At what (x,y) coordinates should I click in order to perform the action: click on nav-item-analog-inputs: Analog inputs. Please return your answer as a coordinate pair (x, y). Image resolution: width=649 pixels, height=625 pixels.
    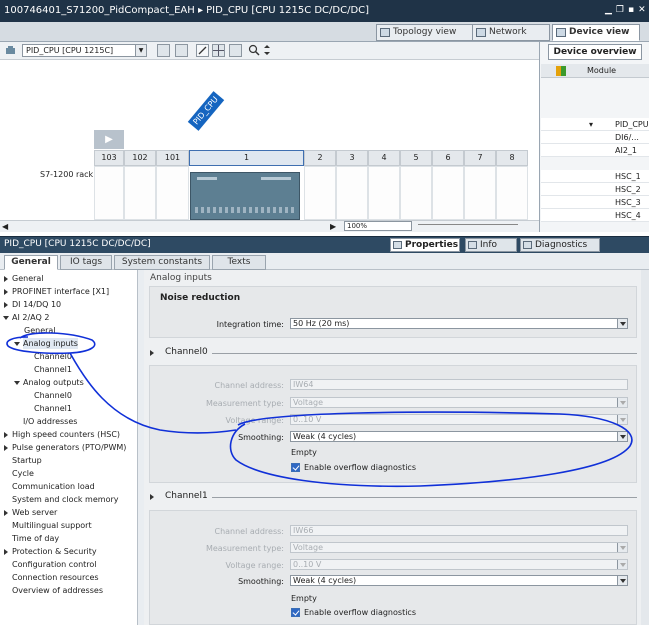
    Looking at the image, I should click on (50, 343).